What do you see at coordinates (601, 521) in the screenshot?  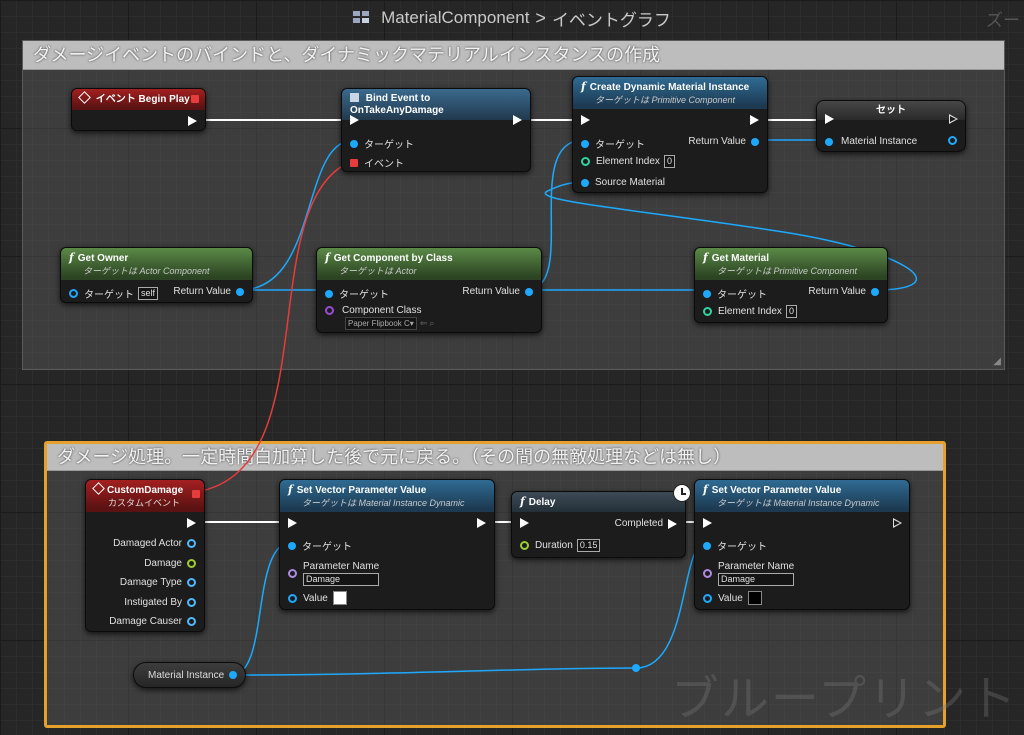 I see `node-delay: f Delay Completed Duration 0.15` at bounding box center [601, 521].